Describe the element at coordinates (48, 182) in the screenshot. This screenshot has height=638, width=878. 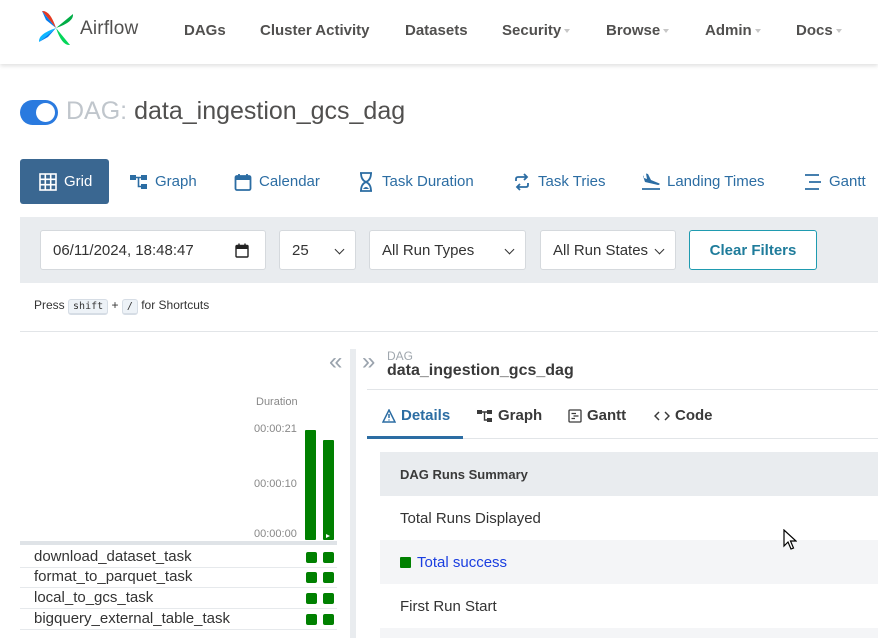
I see `grid-icon` at that location.